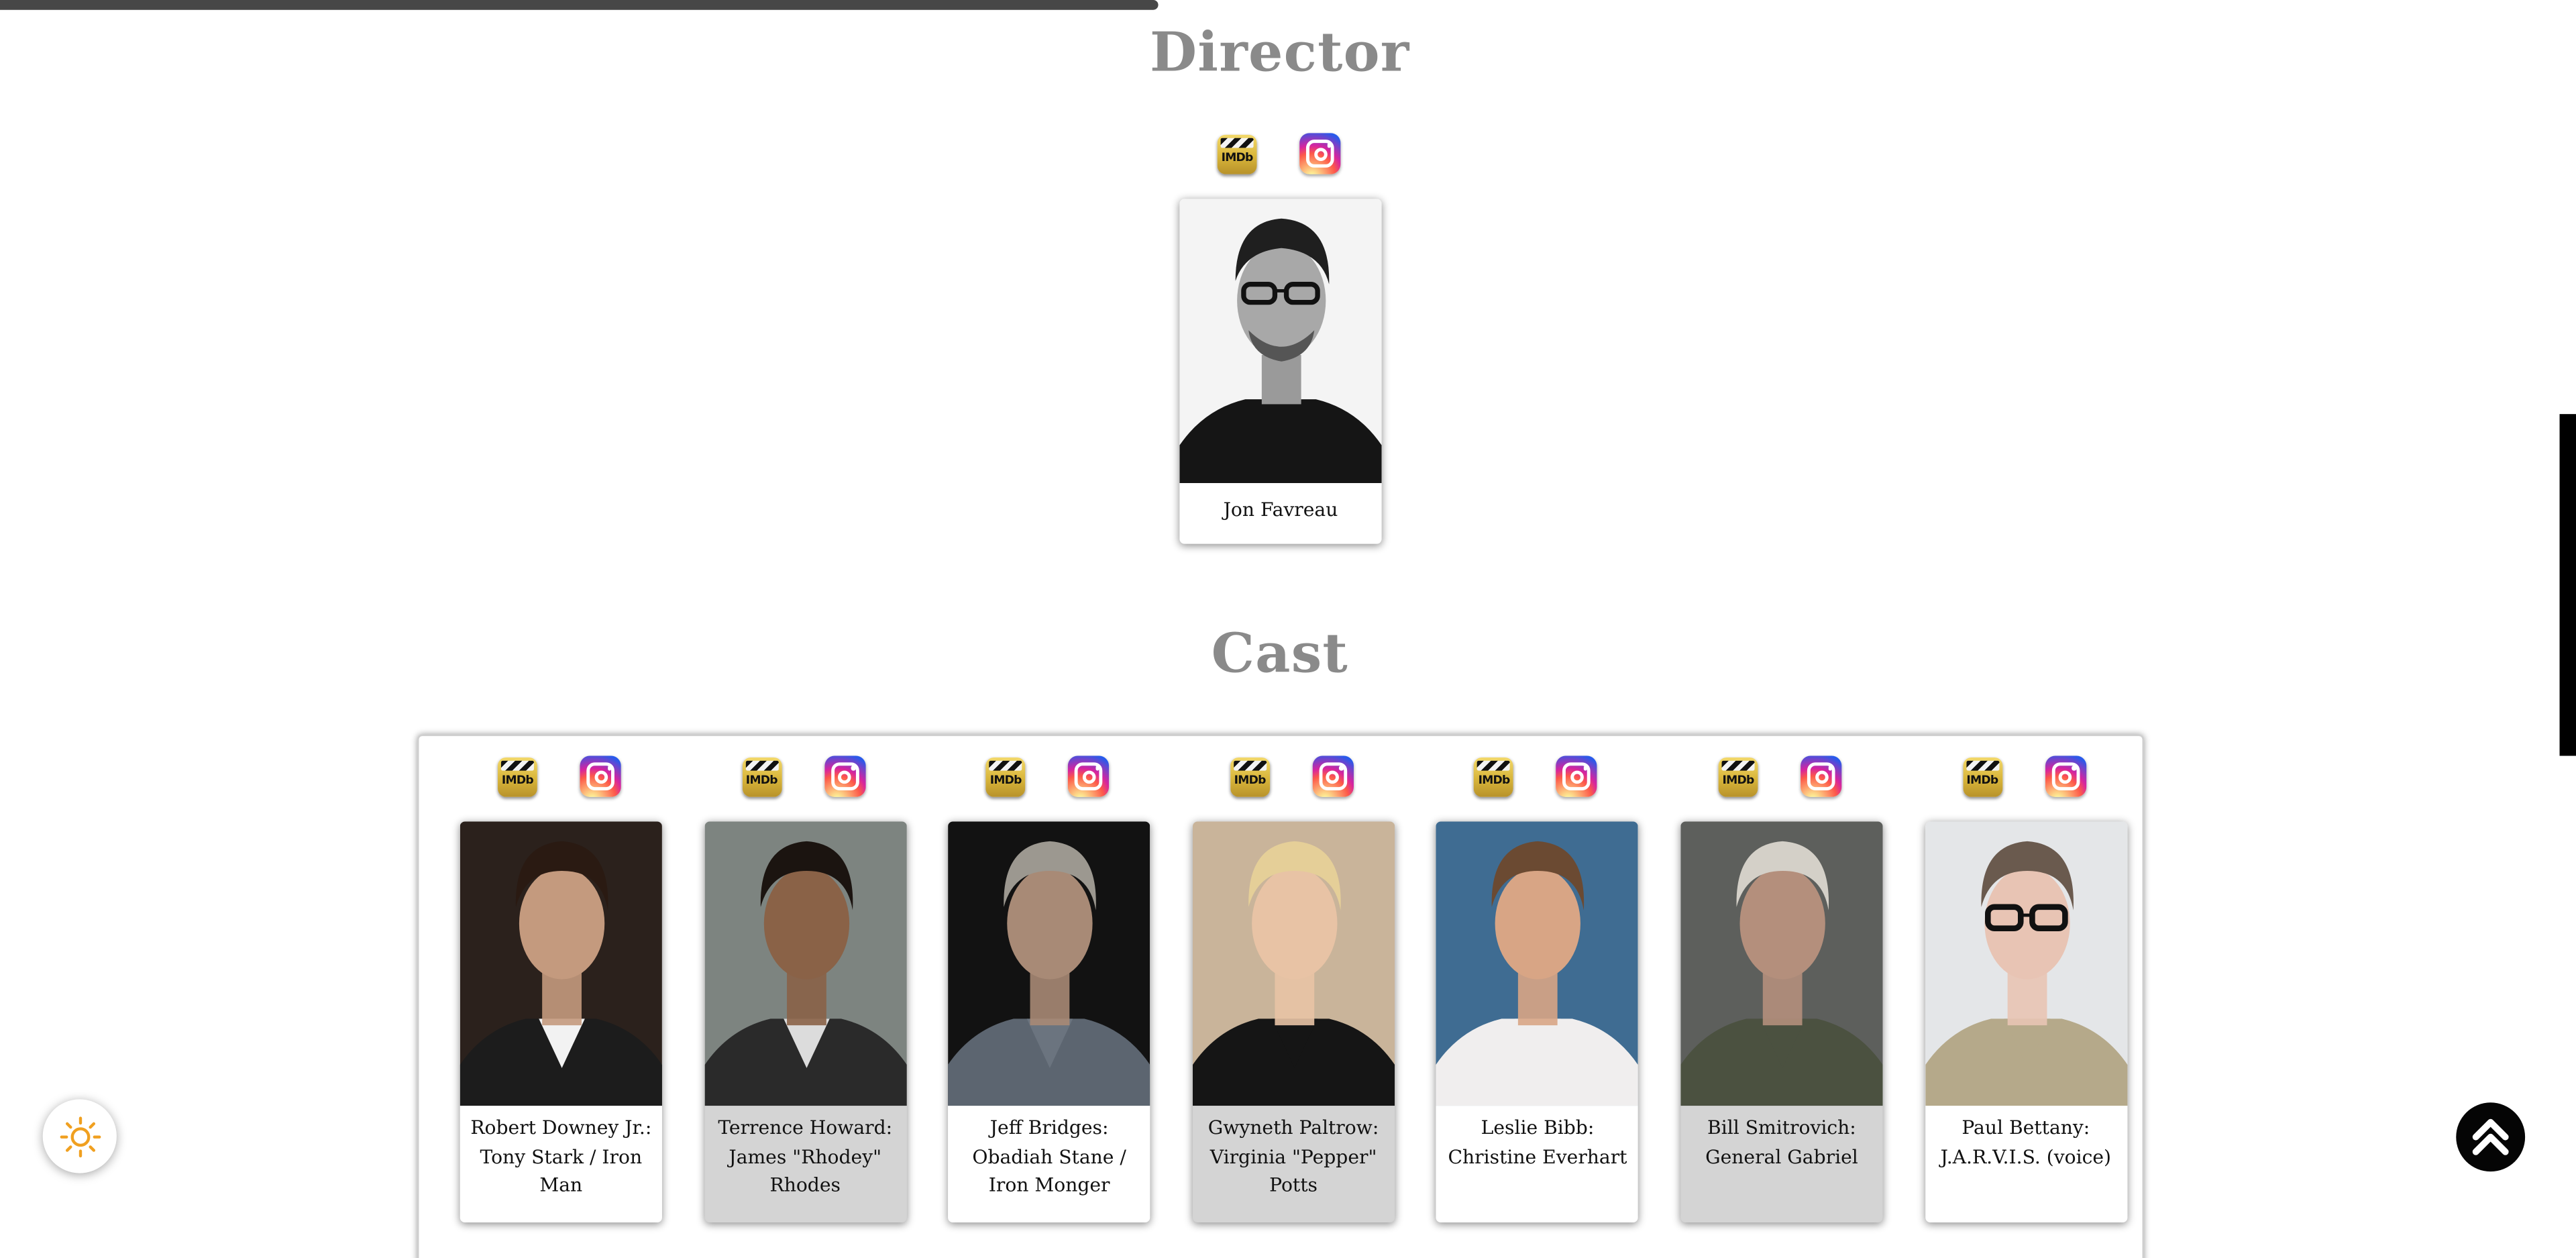  I want to click on cast-member-name: Robert Downey Jr.: Tony Stark / Iron Man, so click(561, 1155).